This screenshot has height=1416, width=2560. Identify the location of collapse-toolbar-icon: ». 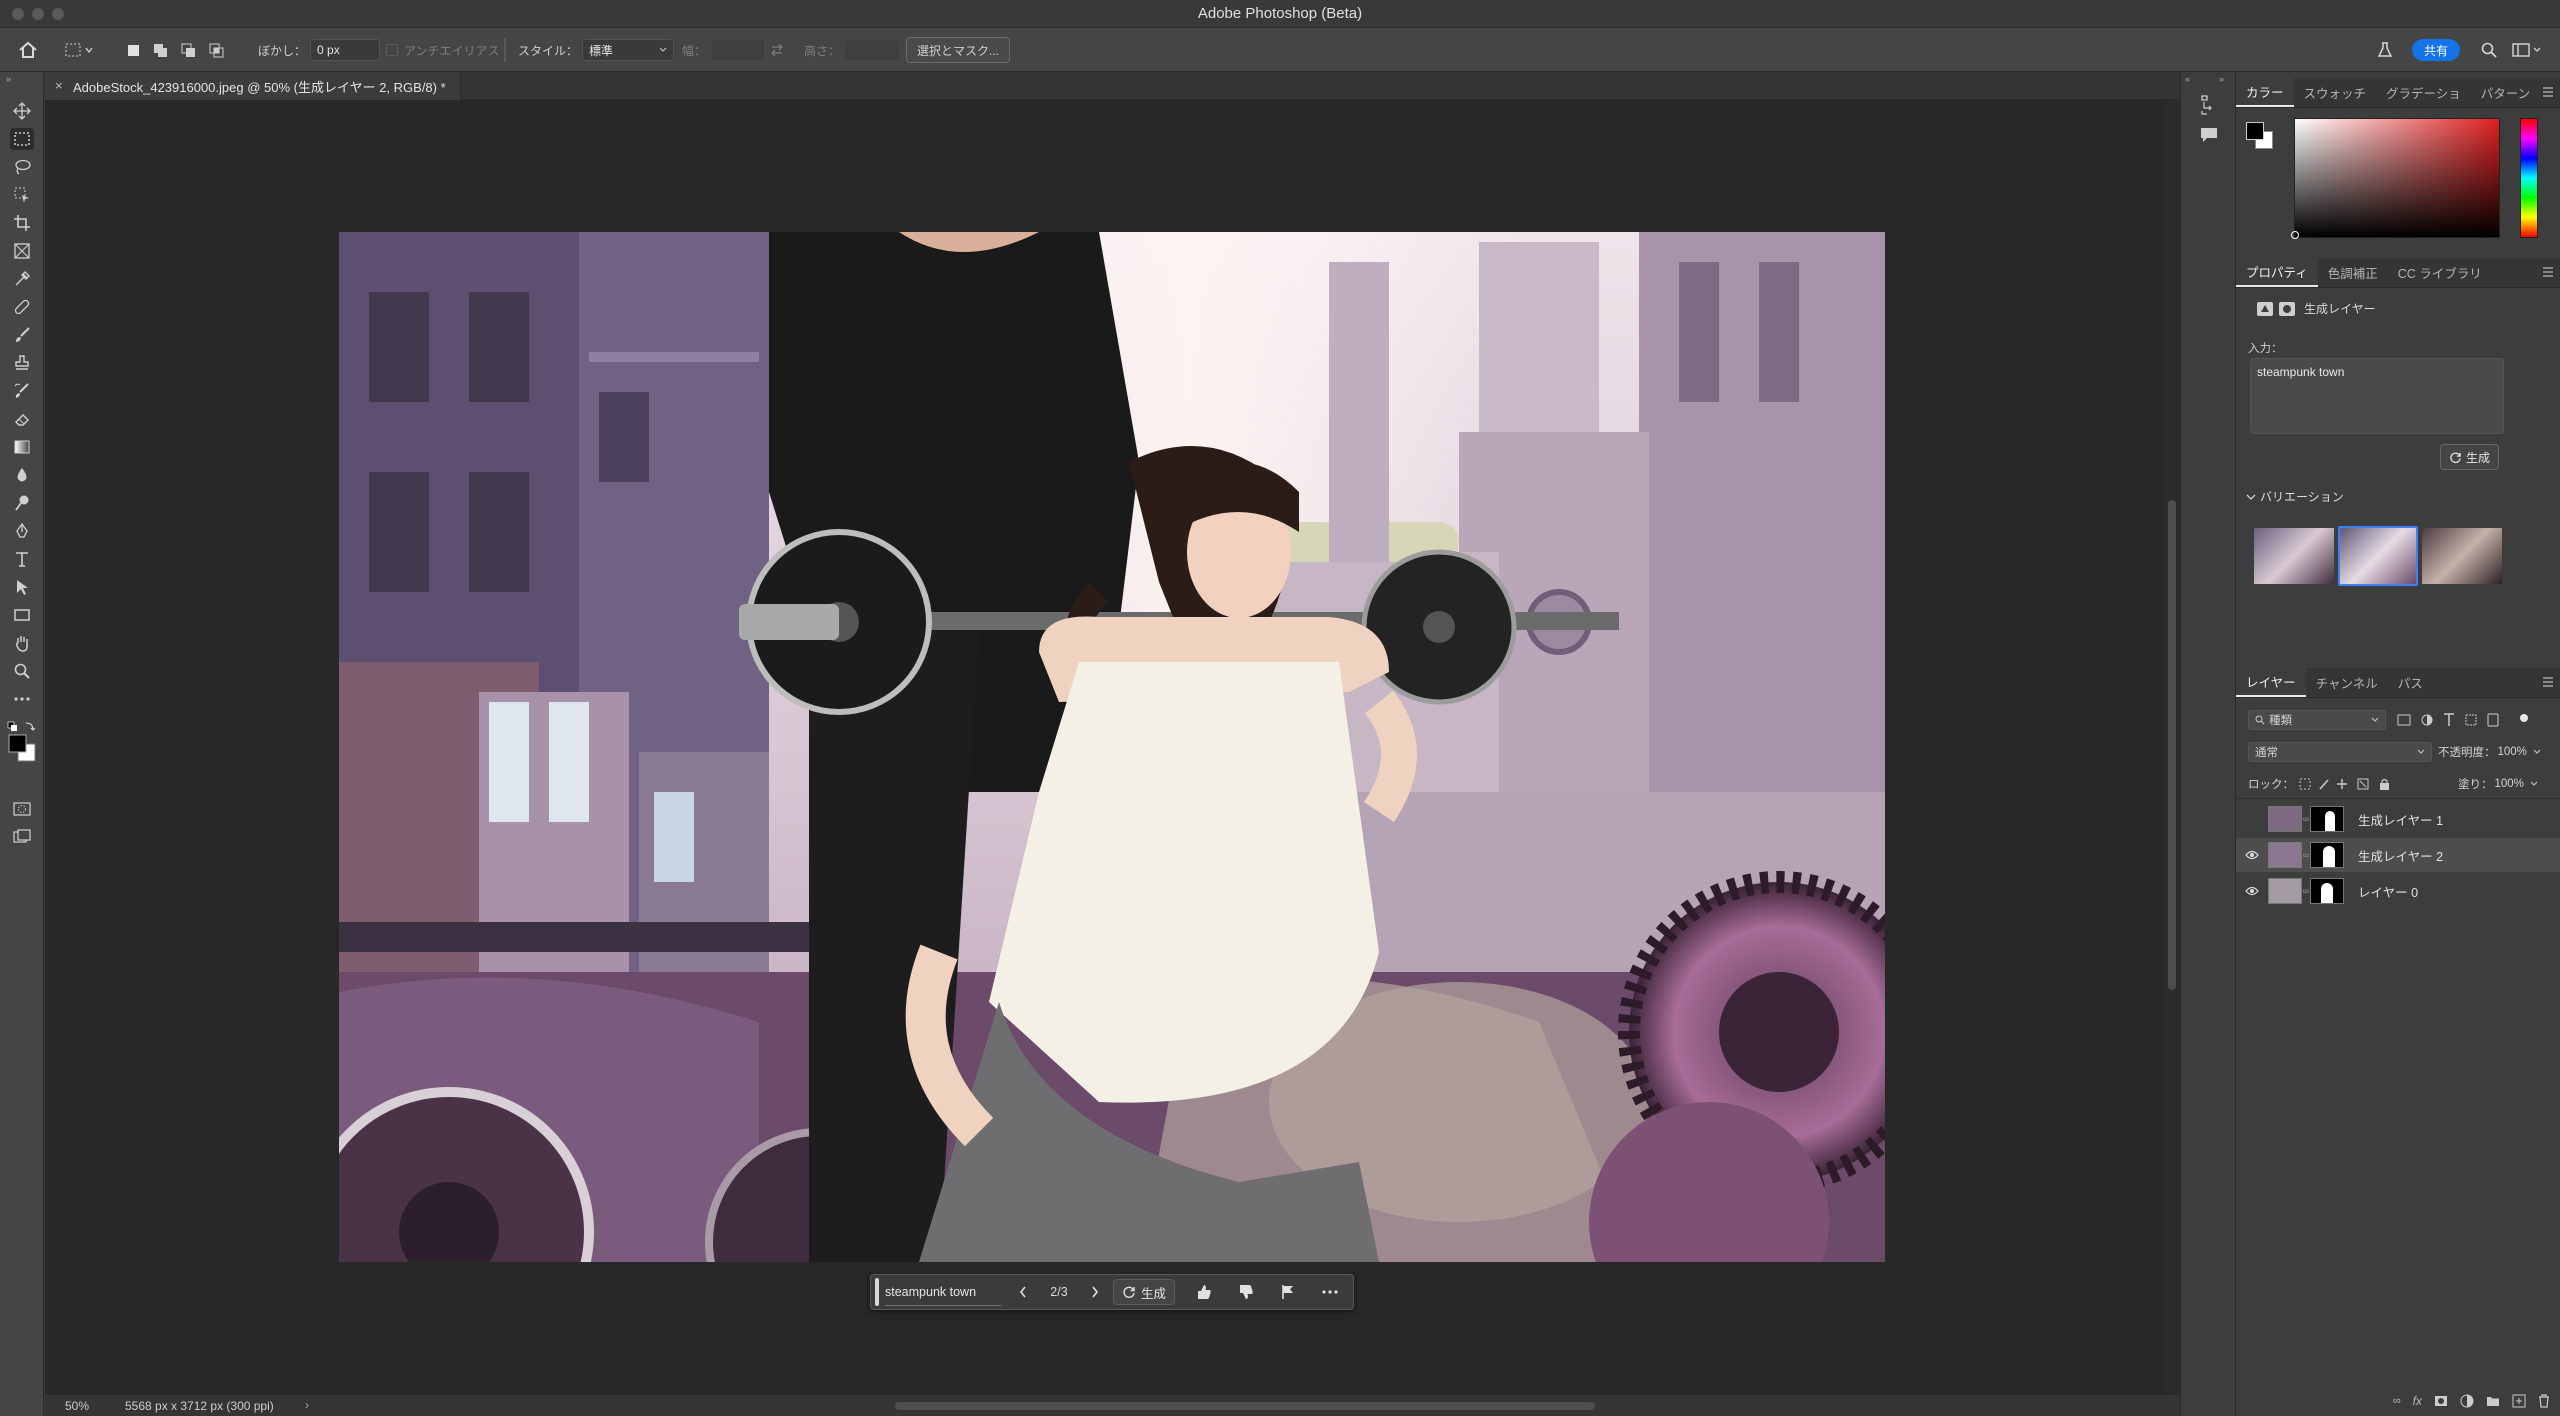
(8, 79).